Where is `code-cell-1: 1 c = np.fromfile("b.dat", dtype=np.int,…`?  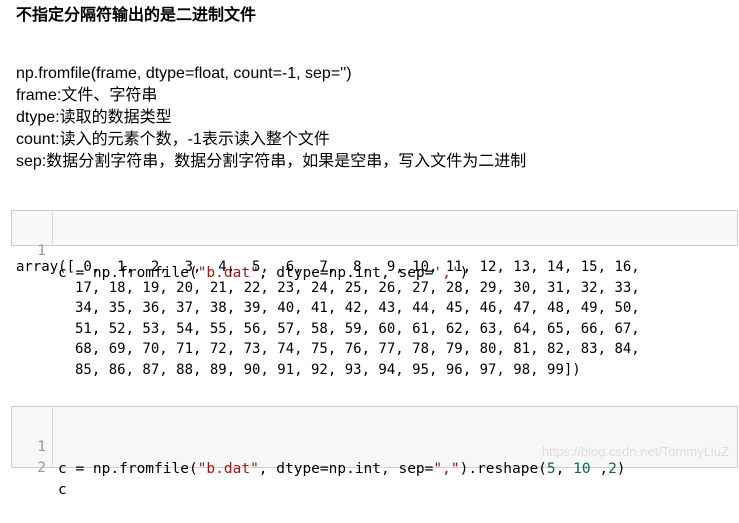 code-cell-1: 1 c = np.fromfile("b.dat", dtype=np.int,… is located at coordinates (374, 245).